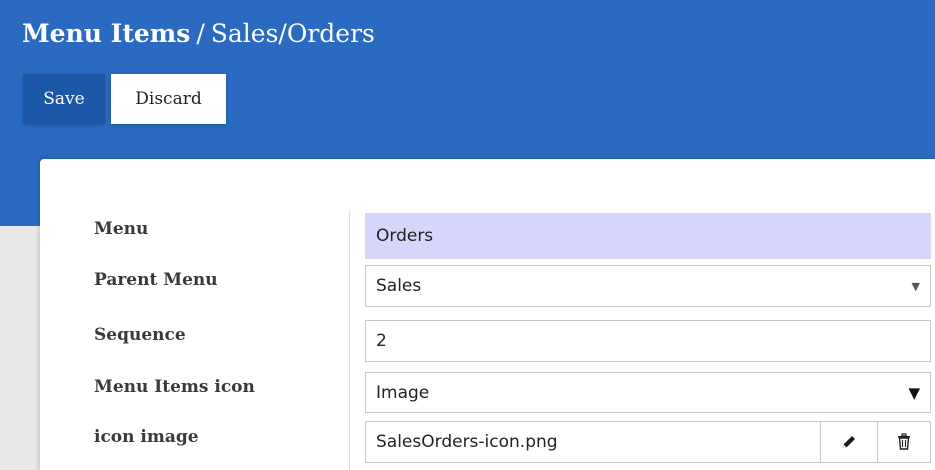 The width and height of the screenshot is (935, 470). I want to click on parent-menu-value: Sales, so click(399, 286).